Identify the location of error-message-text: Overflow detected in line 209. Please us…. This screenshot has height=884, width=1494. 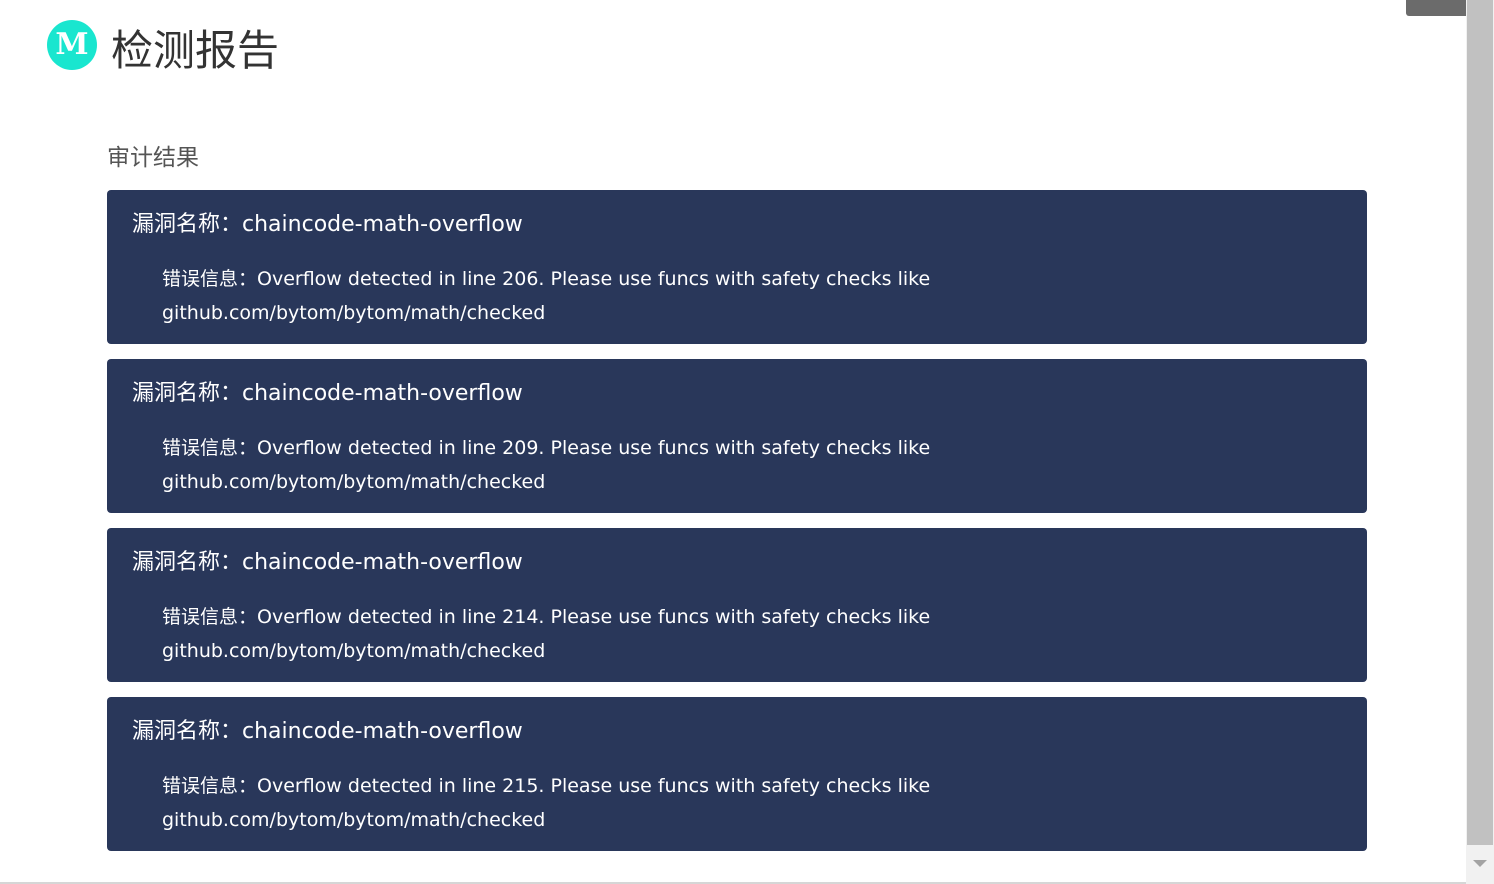
(546, 465).